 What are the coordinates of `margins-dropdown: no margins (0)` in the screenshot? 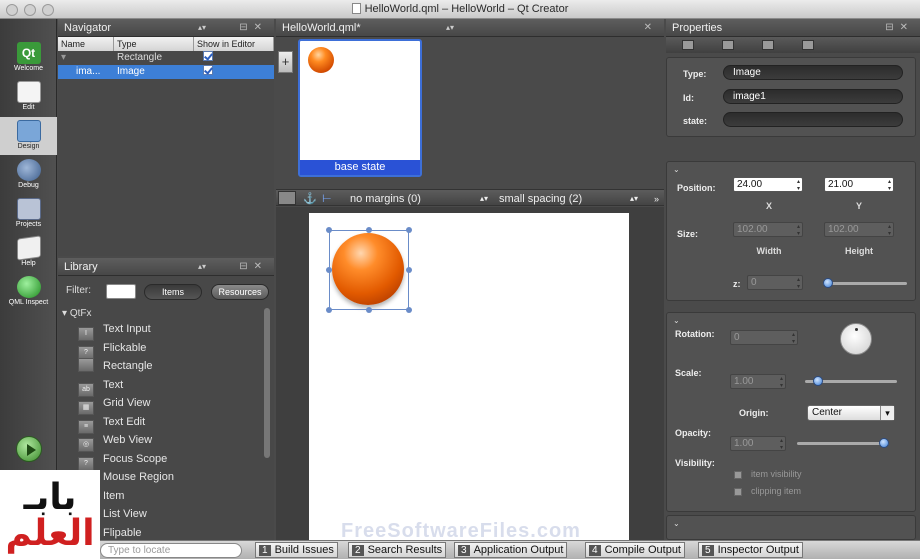 It's located at (385, 198).